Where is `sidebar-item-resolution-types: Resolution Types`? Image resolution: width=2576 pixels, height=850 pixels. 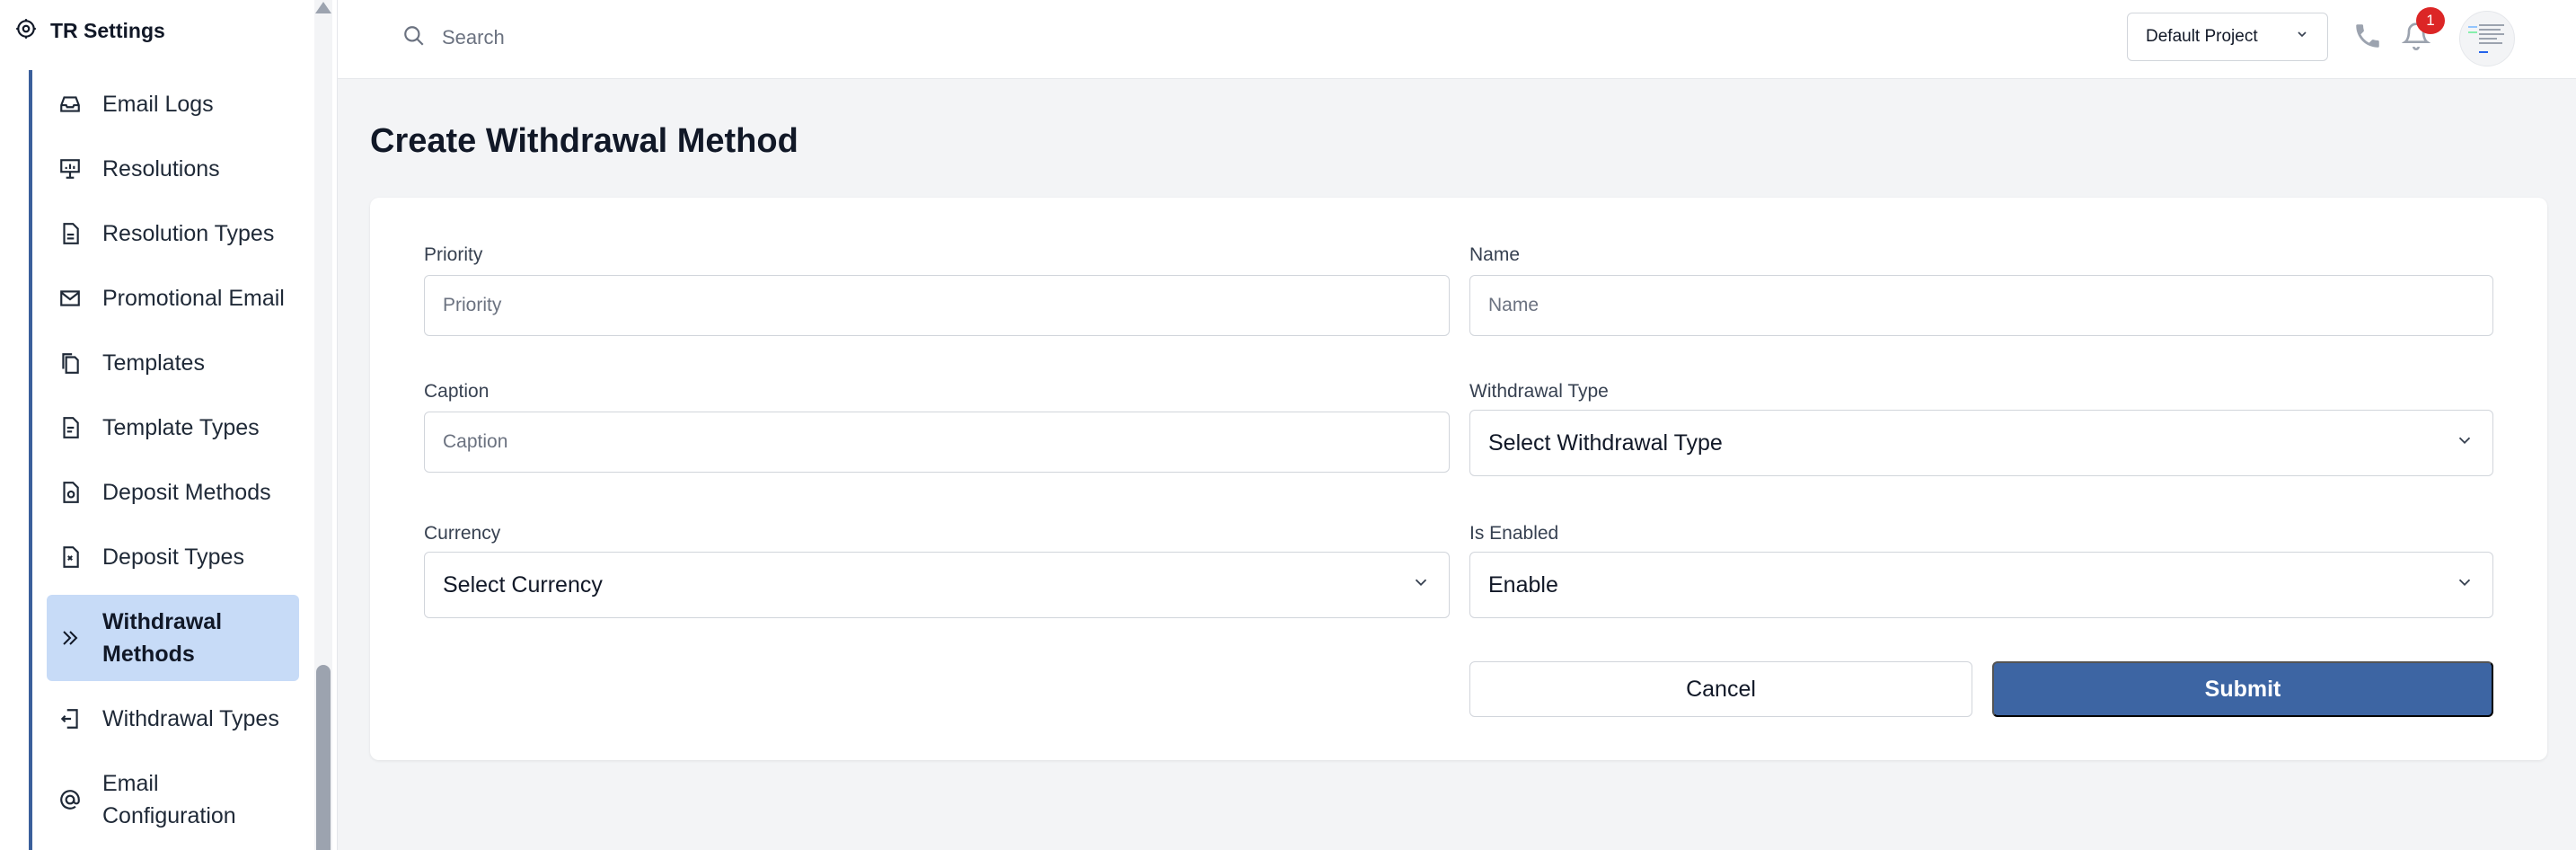
sidebar-item-resolution-types: Resolution Types is located at coordinates (173, 234).